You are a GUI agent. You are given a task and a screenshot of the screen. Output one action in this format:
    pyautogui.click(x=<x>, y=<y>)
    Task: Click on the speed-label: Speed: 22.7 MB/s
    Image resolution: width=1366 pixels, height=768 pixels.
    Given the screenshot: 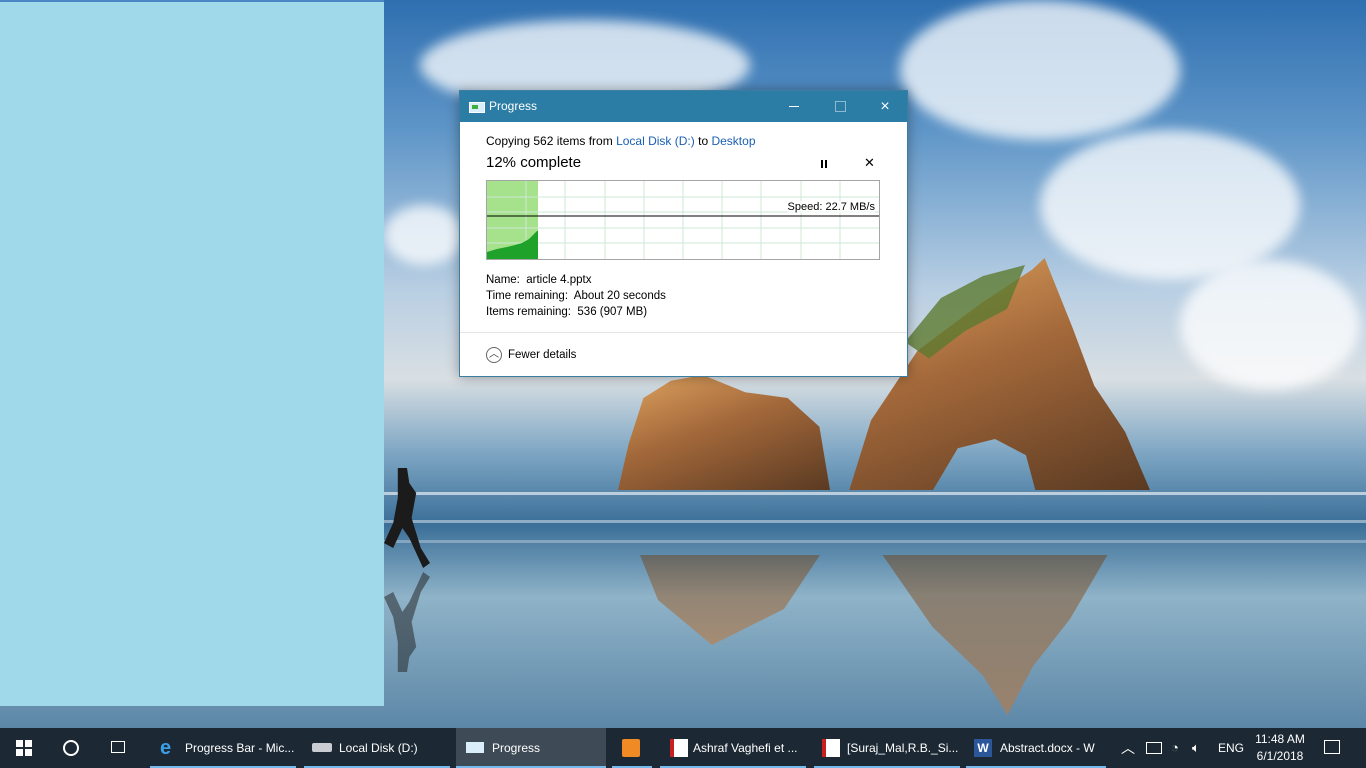 What is the action you would take?
    pyautogui.click(x=831, y=207)
    